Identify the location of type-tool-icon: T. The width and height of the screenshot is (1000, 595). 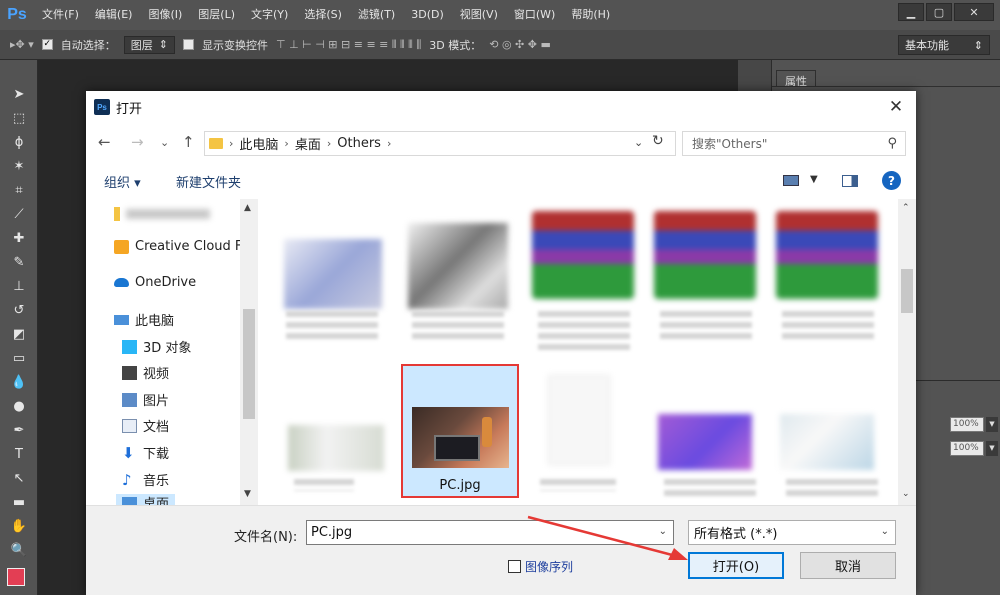
(19, 454).